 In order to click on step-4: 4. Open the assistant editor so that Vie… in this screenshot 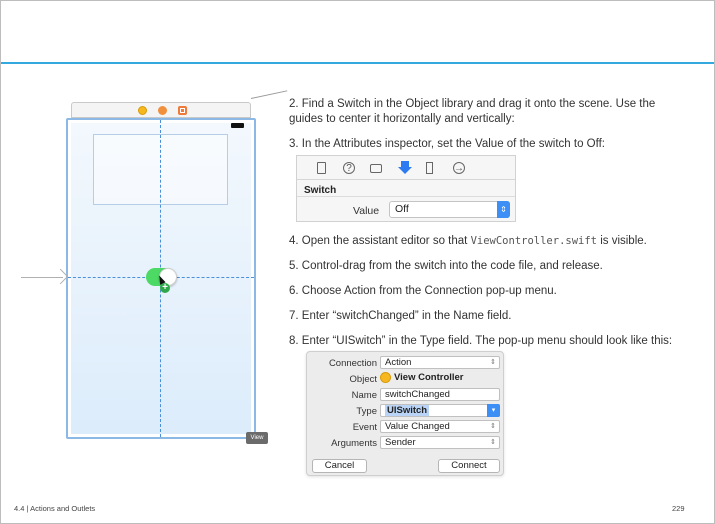, I will do `click(468, 241)`.